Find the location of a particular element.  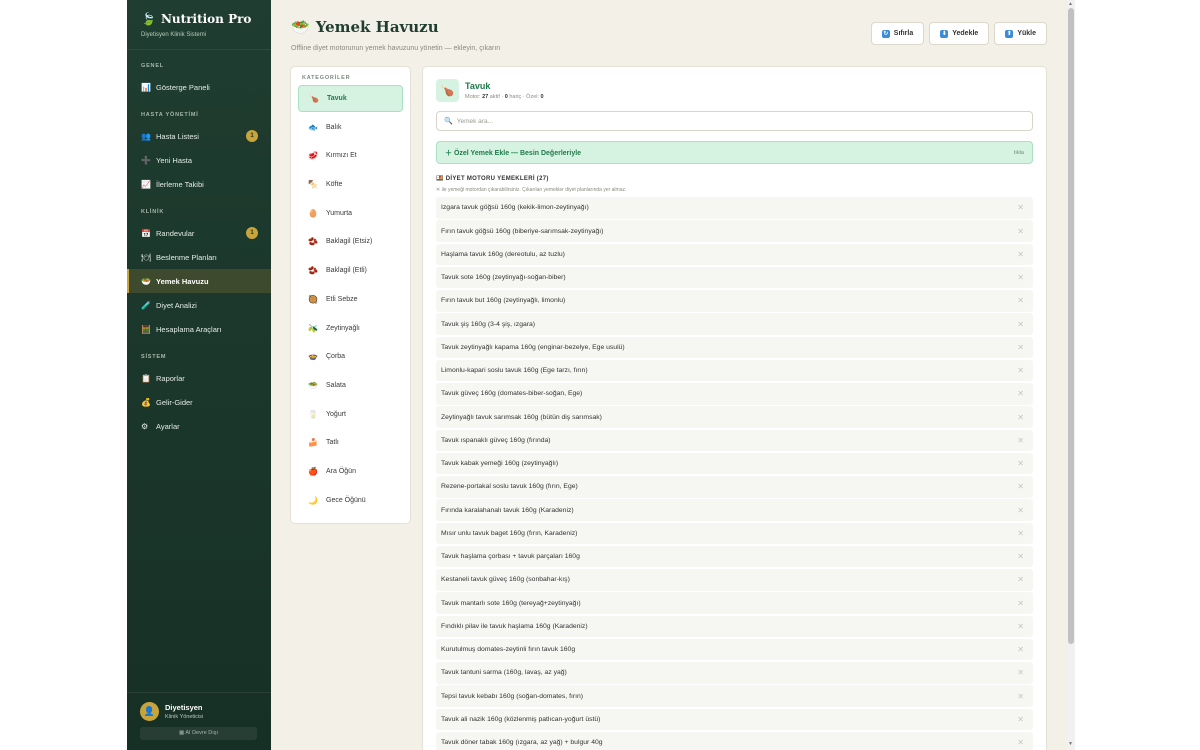

user-row: 👤 Diyetisyen Klinik Yöneticisi is located at coordinates (199, 711).